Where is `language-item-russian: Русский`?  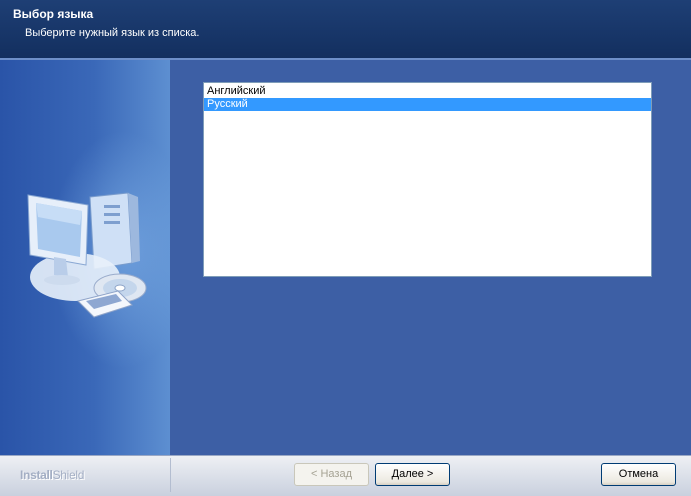 language-item-russian: Русский is located at coordinates (427, 104).